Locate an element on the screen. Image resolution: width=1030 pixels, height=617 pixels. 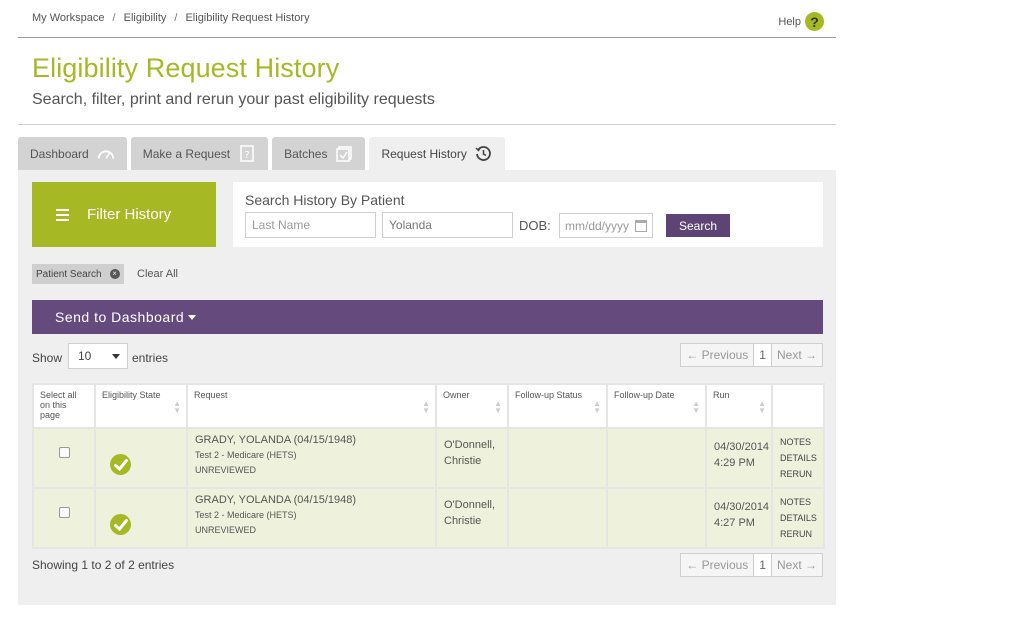
tab-request-history: Request History is located at coordinates (437, 153).